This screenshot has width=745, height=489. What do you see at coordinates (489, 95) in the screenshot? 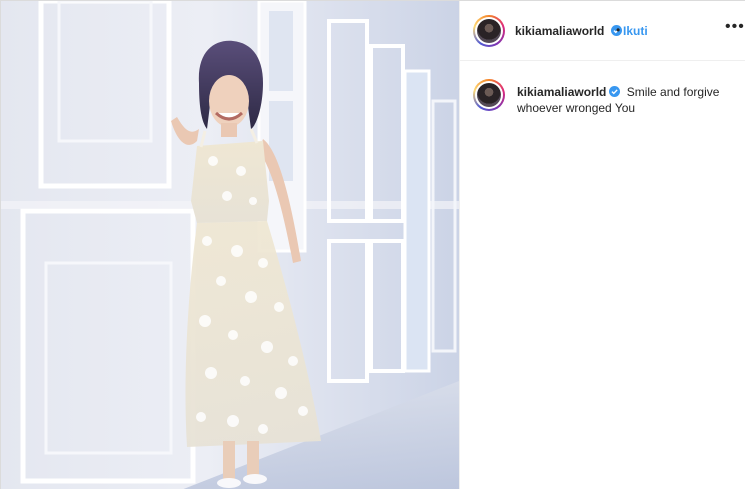
I see `caption-avatar` at bounding box center [489, 95].